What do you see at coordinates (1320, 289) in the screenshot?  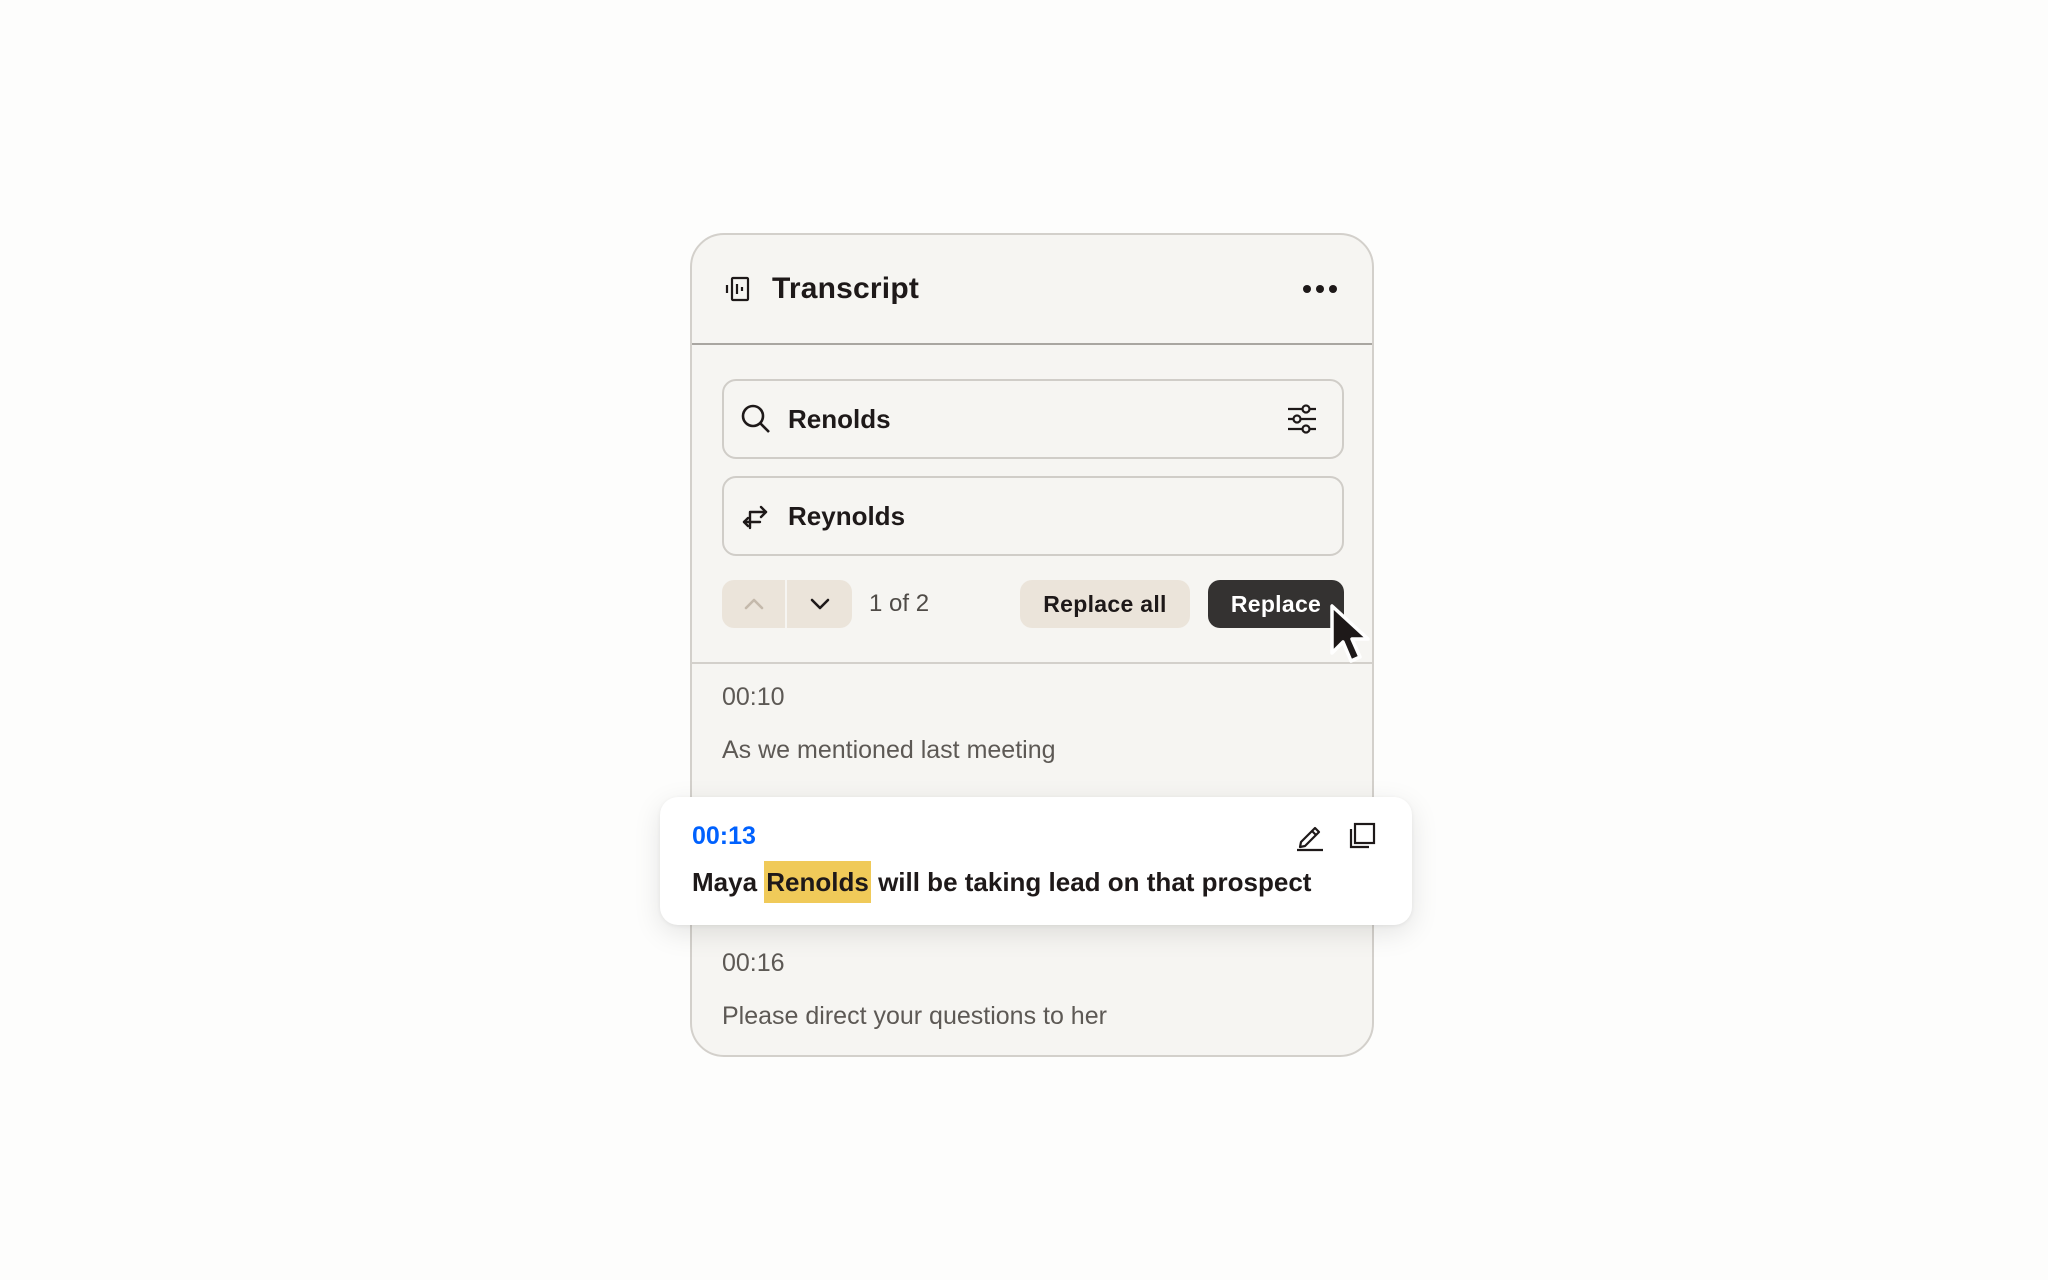 I see `more-horizontal-icon` at bounding box center [1320, 289].